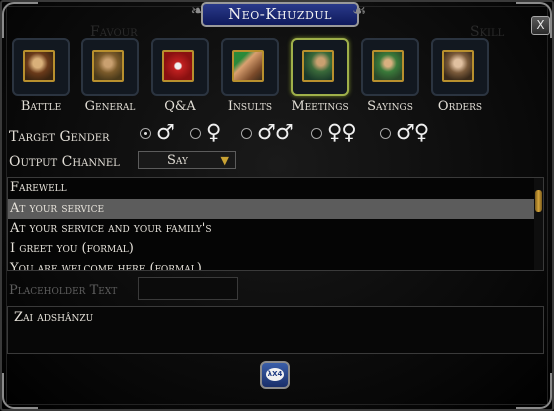 The height and width of the screenshot is (411, 554). I want to click on tab-qa: Q&A, so click(180, 77).